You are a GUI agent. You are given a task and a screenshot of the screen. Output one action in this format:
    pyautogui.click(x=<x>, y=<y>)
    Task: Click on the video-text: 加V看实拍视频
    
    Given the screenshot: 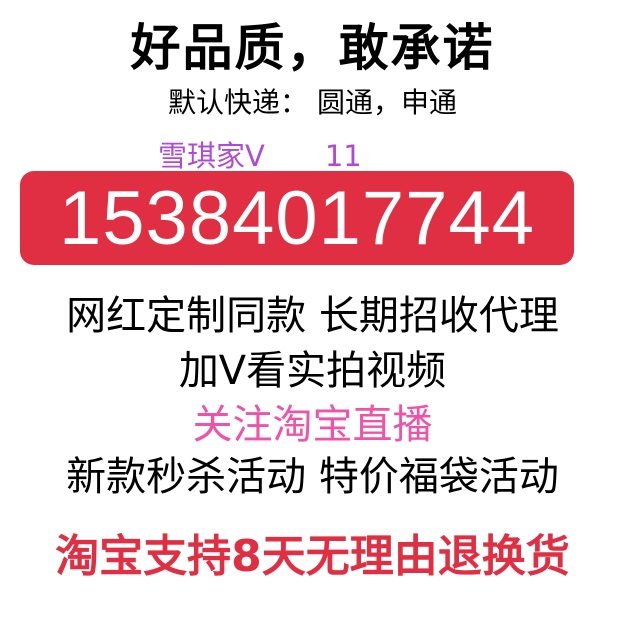 What is the action you would take?
    pyautogui.click(x=312, y=371)
    